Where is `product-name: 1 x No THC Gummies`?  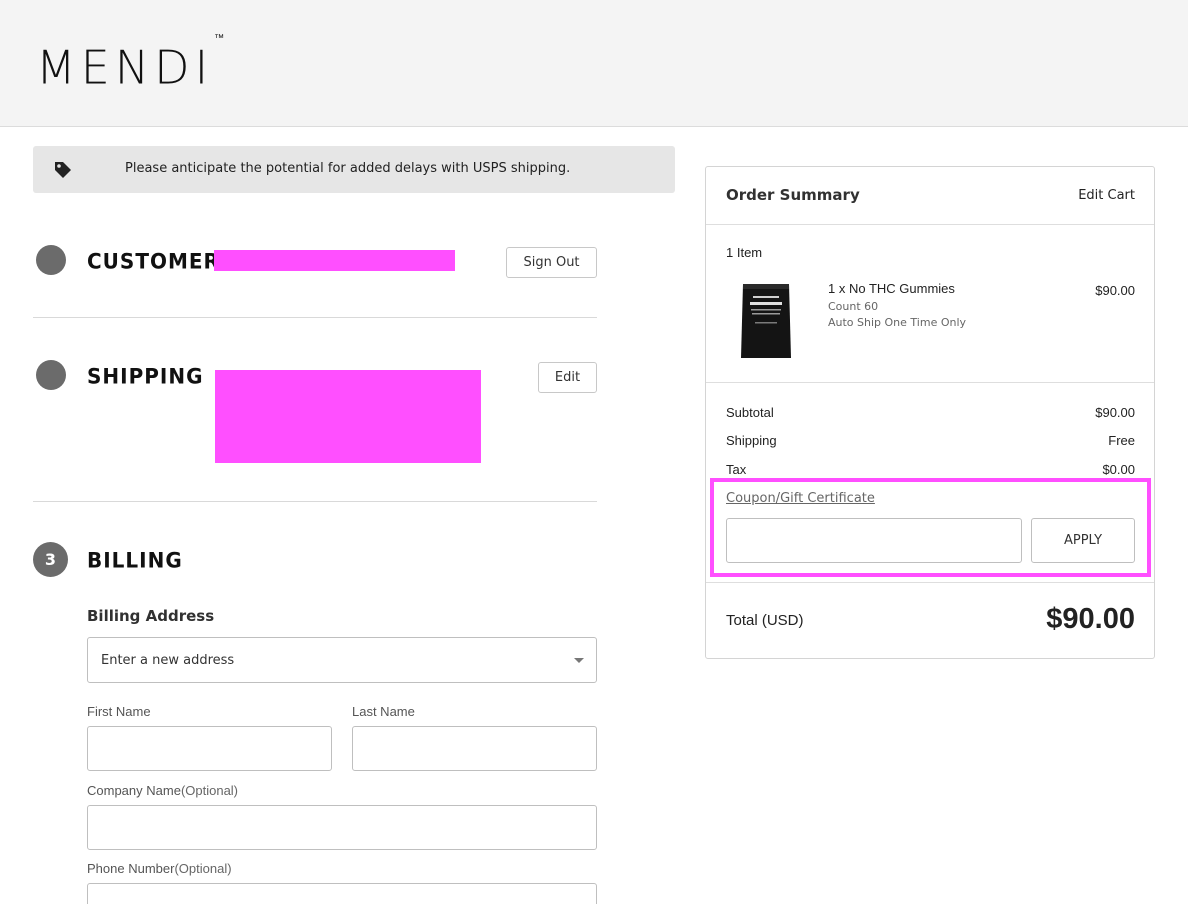 product-name: 1 x No THC Gummies is located at coordinates (891, 288).